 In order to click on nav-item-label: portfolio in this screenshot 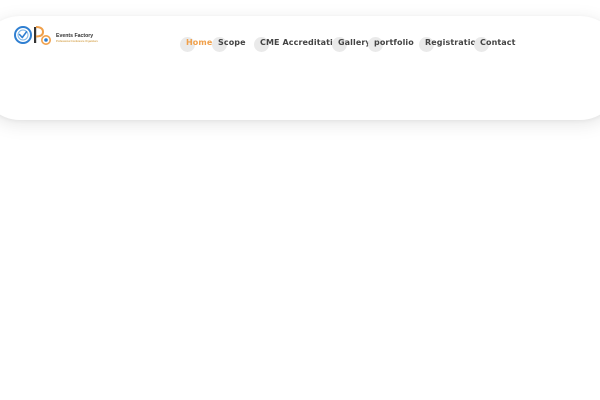, I will do `click(394, 42)`.